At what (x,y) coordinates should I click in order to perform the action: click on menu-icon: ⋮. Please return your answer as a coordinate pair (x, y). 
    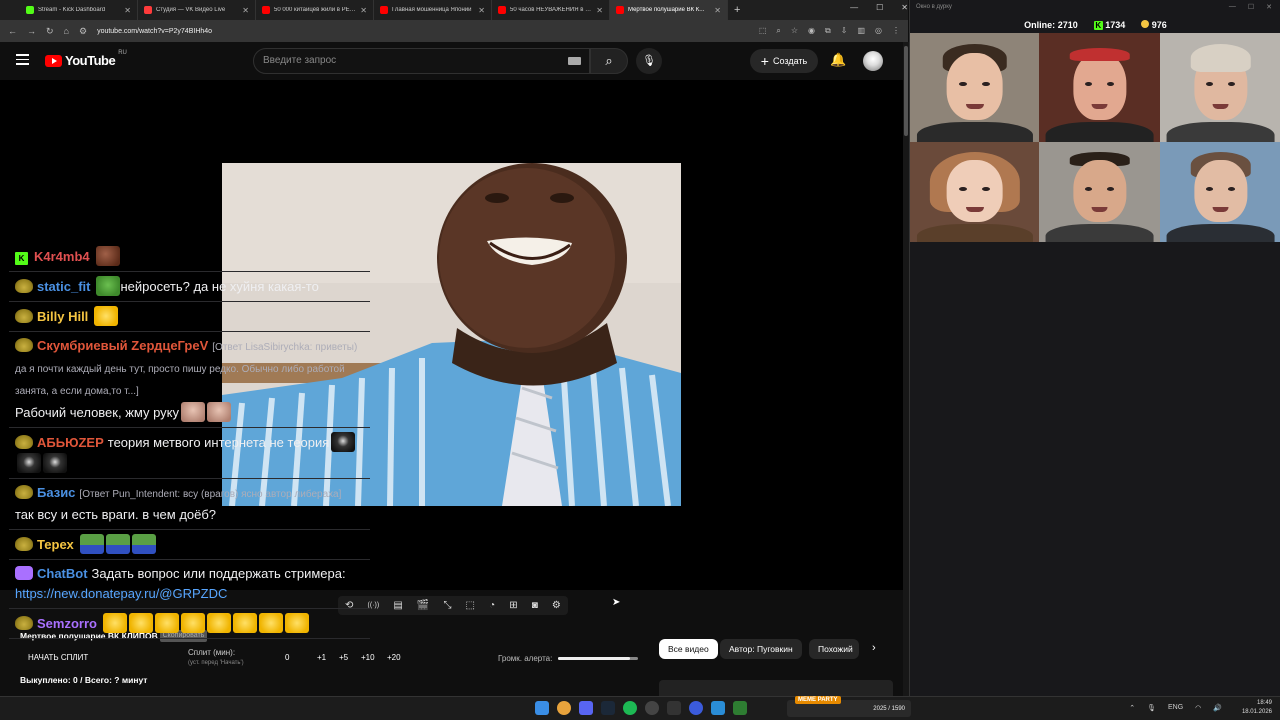
    Looking at the image, I should click on (896, 31).